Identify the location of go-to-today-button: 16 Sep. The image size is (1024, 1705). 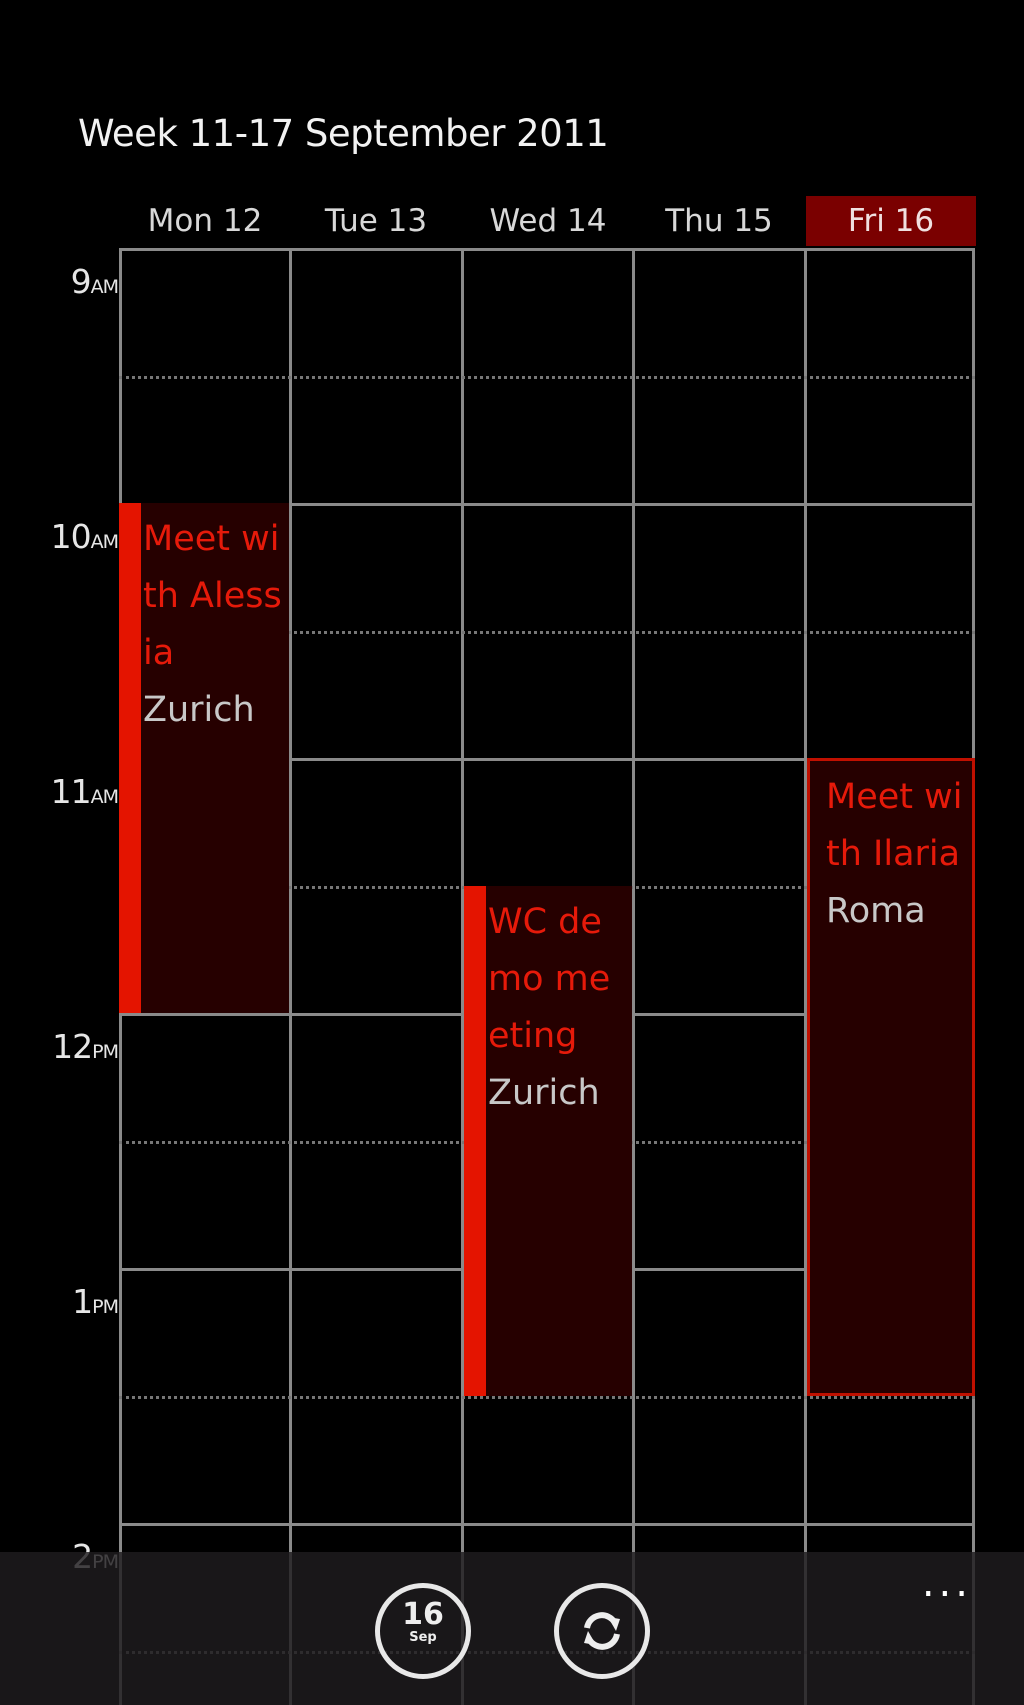
(423, 1631).